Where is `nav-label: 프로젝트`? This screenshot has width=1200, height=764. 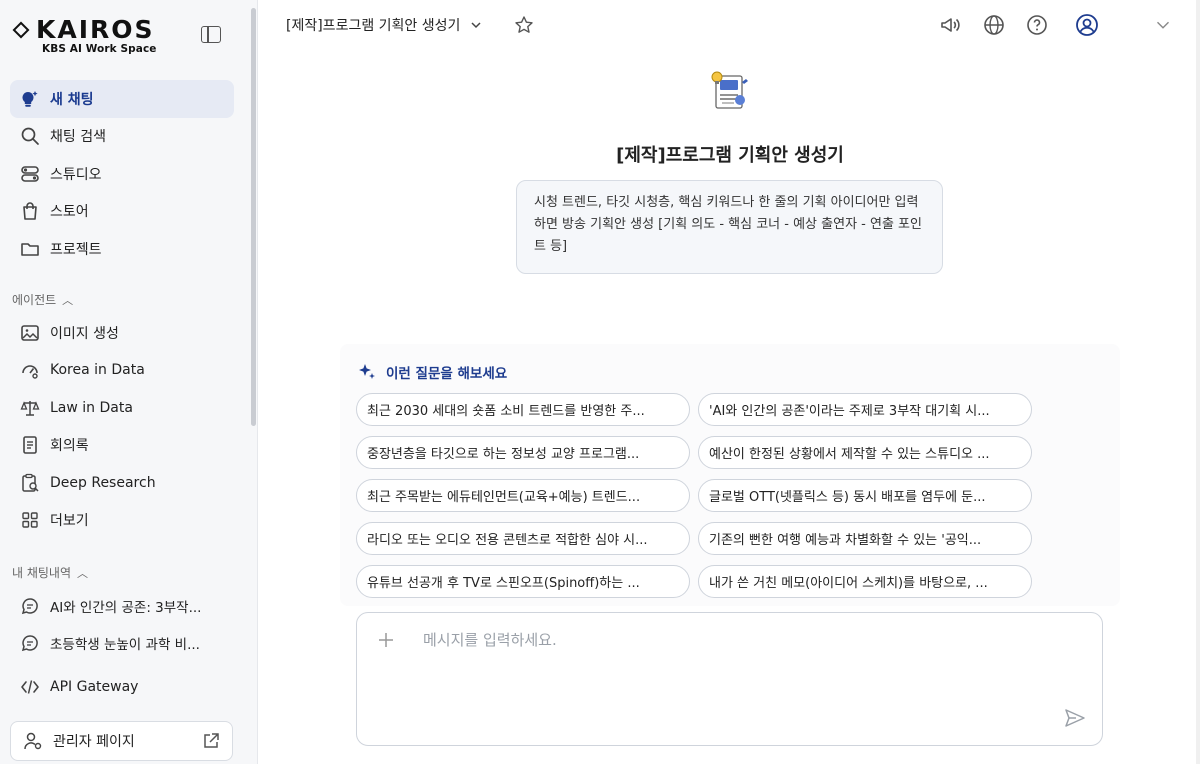
nav-label: 프로젝트 is located at coordinates (76, 249).